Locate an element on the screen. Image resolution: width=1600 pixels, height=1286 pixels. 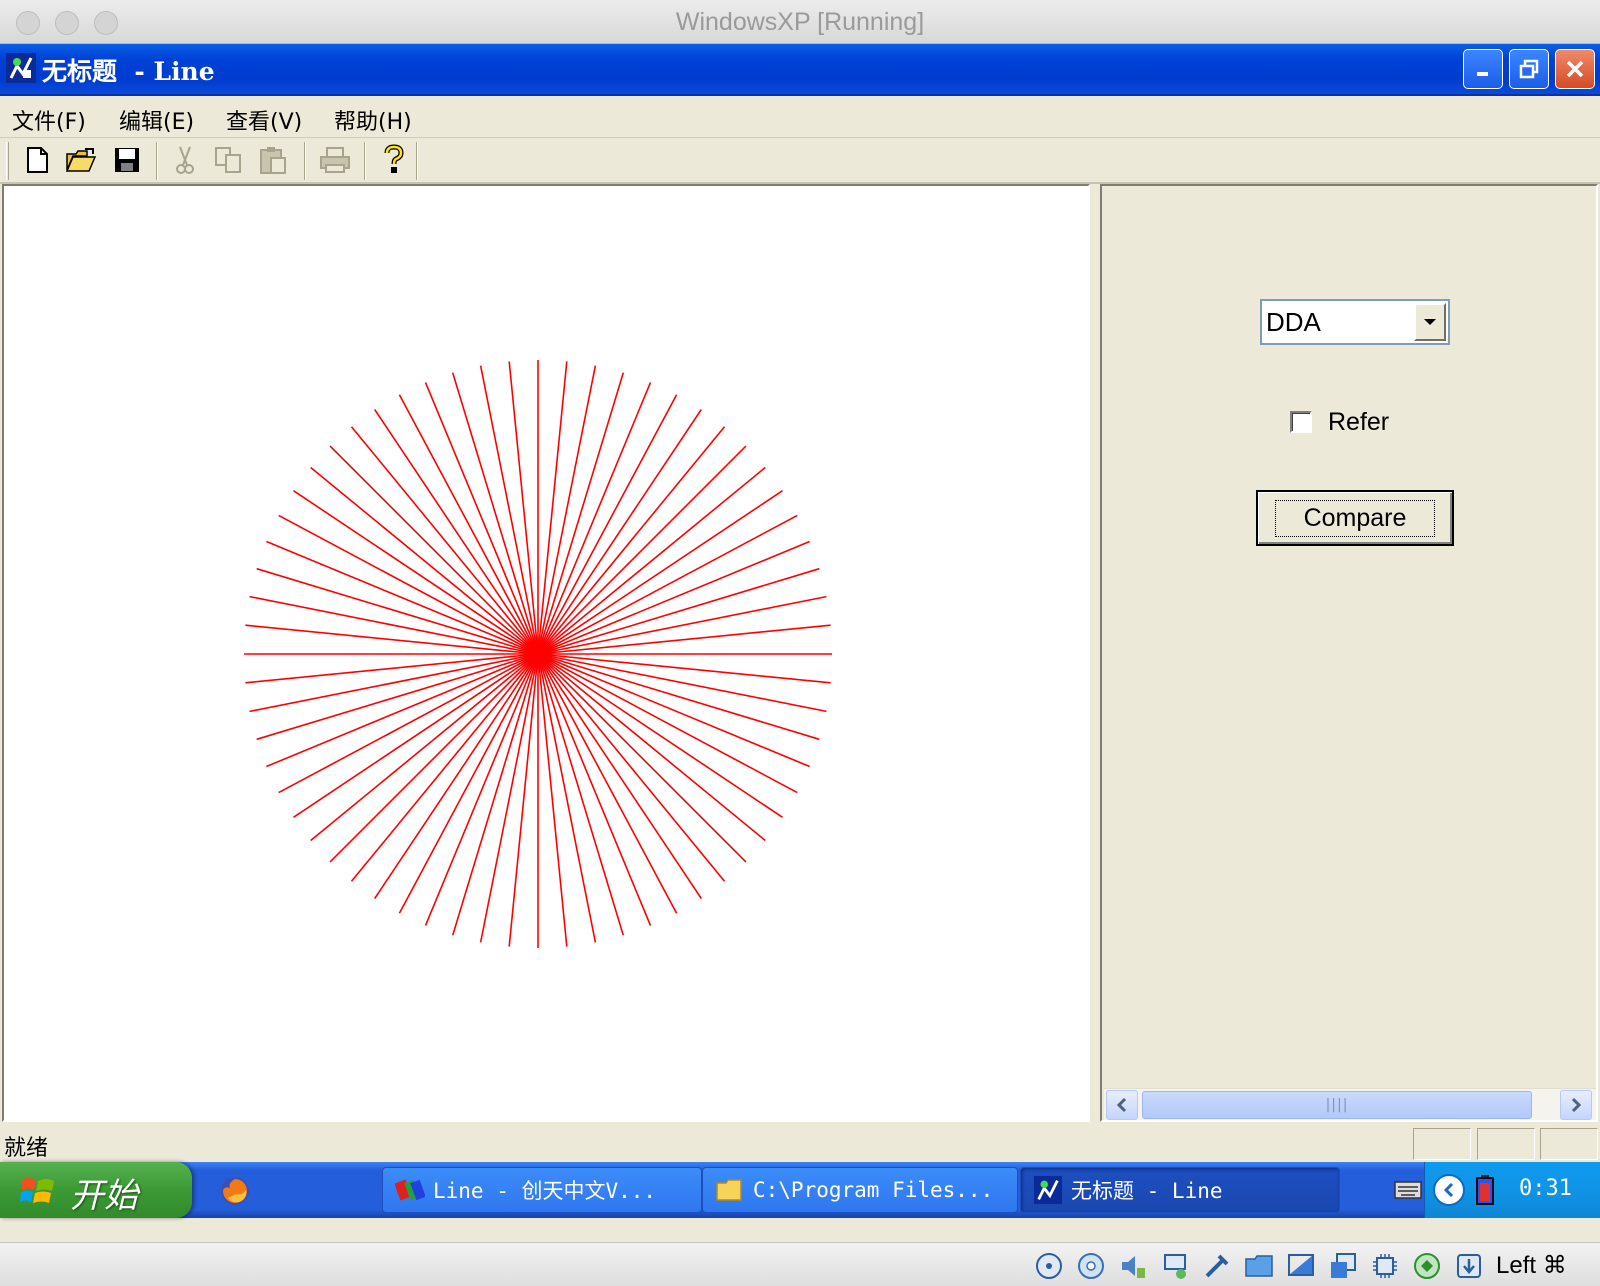
speaker-icon is located at coordinates (1133, 1267).